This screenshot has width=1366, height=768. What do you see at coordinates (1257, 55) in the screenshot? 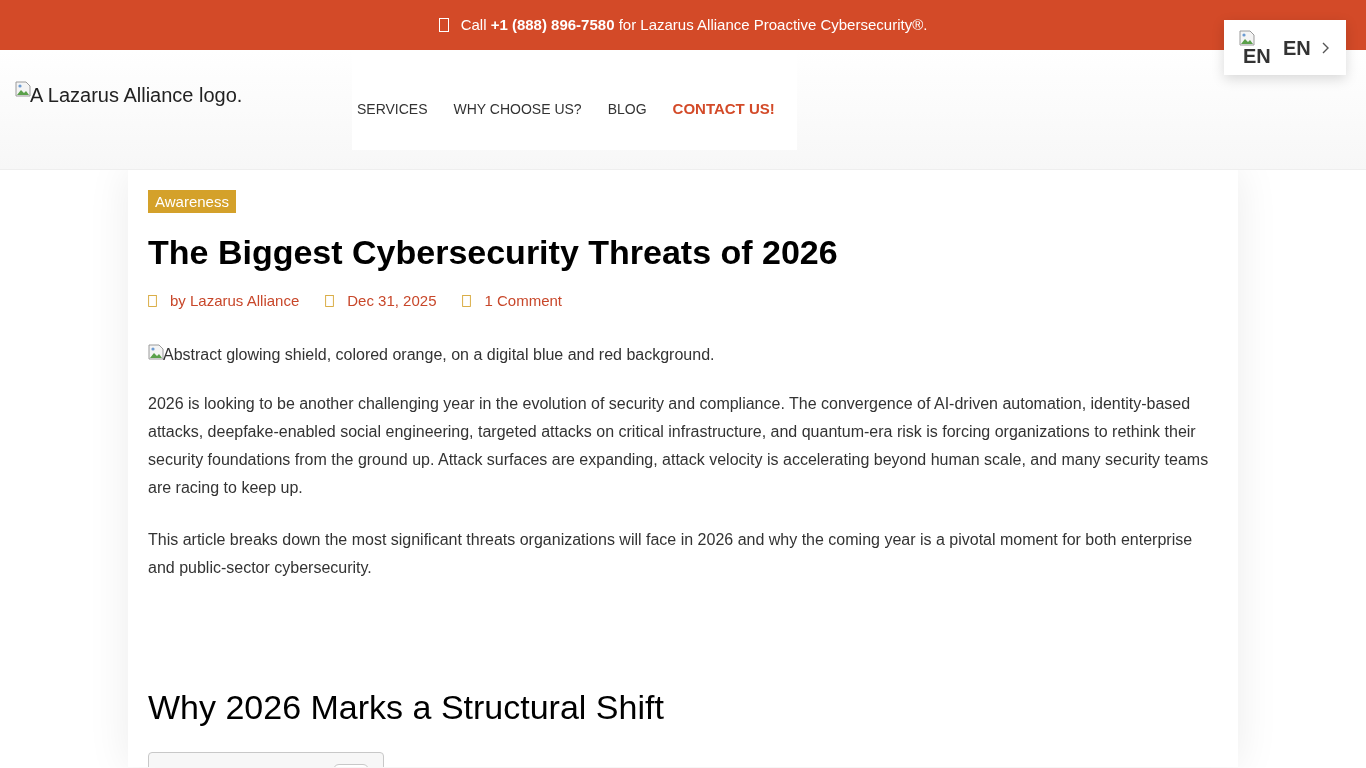
I see `flag-alt-text: EN` at bounding box center [1257, 55].